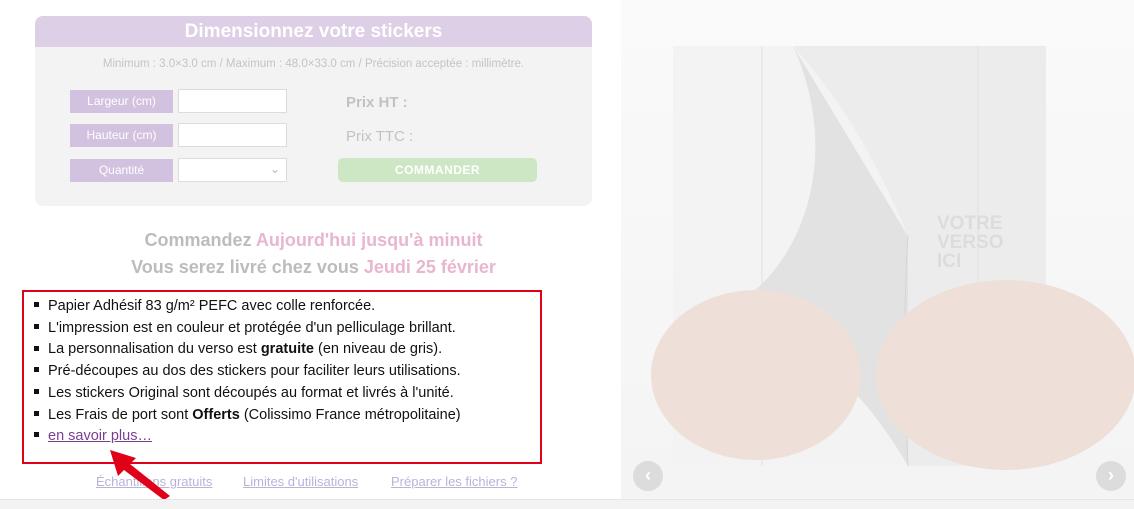 The height and width of the screenshot is (509, 1134). What do you see at coordinates (216, 414) in the screenshot?
I see `feature-bold: Offerts` at bounding box center [216, 414].